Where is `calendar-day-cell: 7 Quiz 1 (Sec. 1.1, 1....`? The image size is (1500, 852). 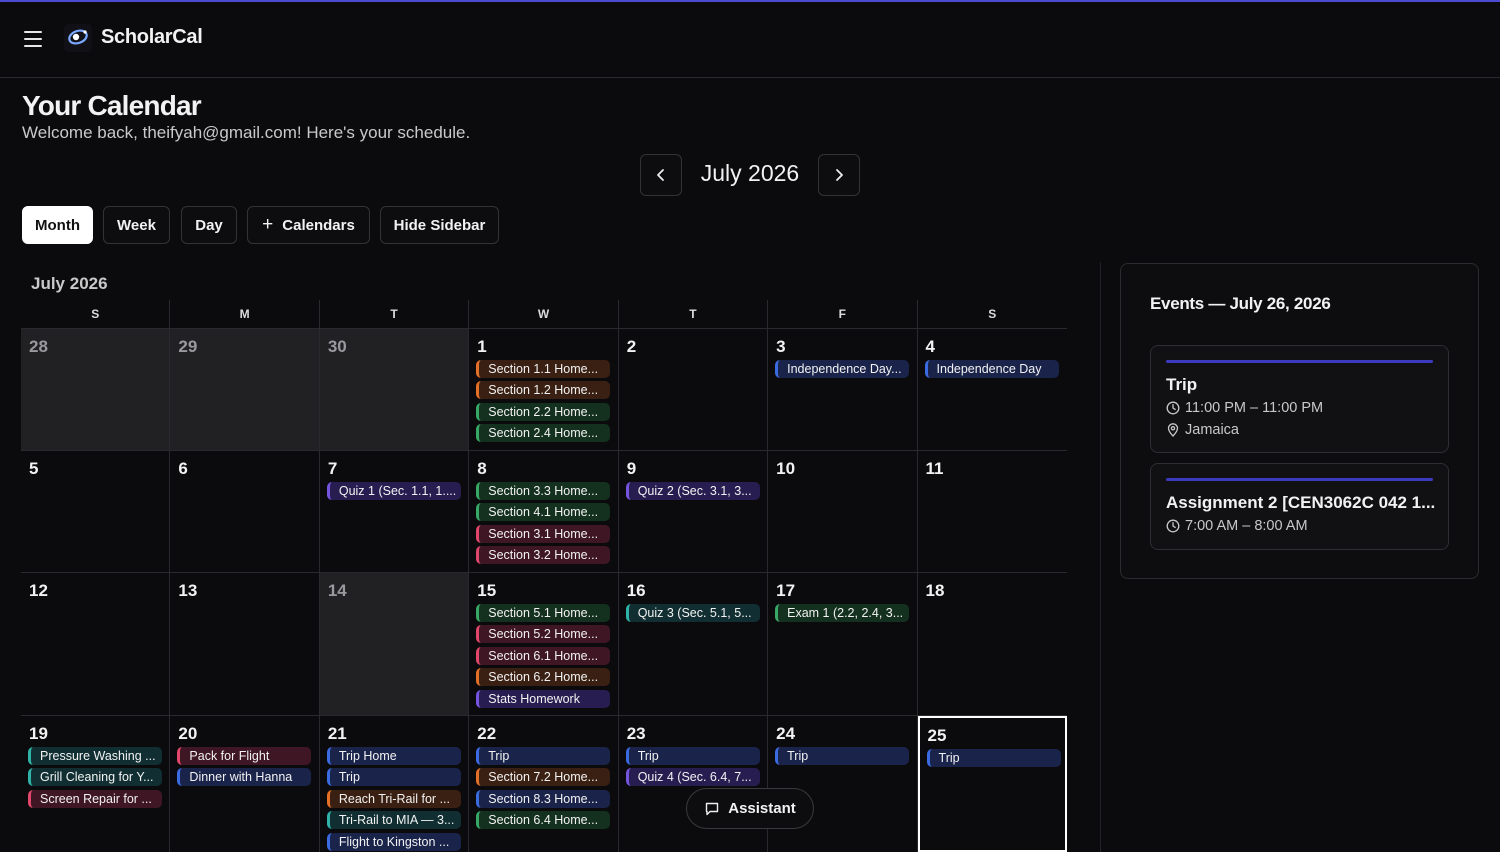 calendar-day-cell: 7 Quiz 1 (Sec. 1.1, 1.... is located at coordinates (395, 511).